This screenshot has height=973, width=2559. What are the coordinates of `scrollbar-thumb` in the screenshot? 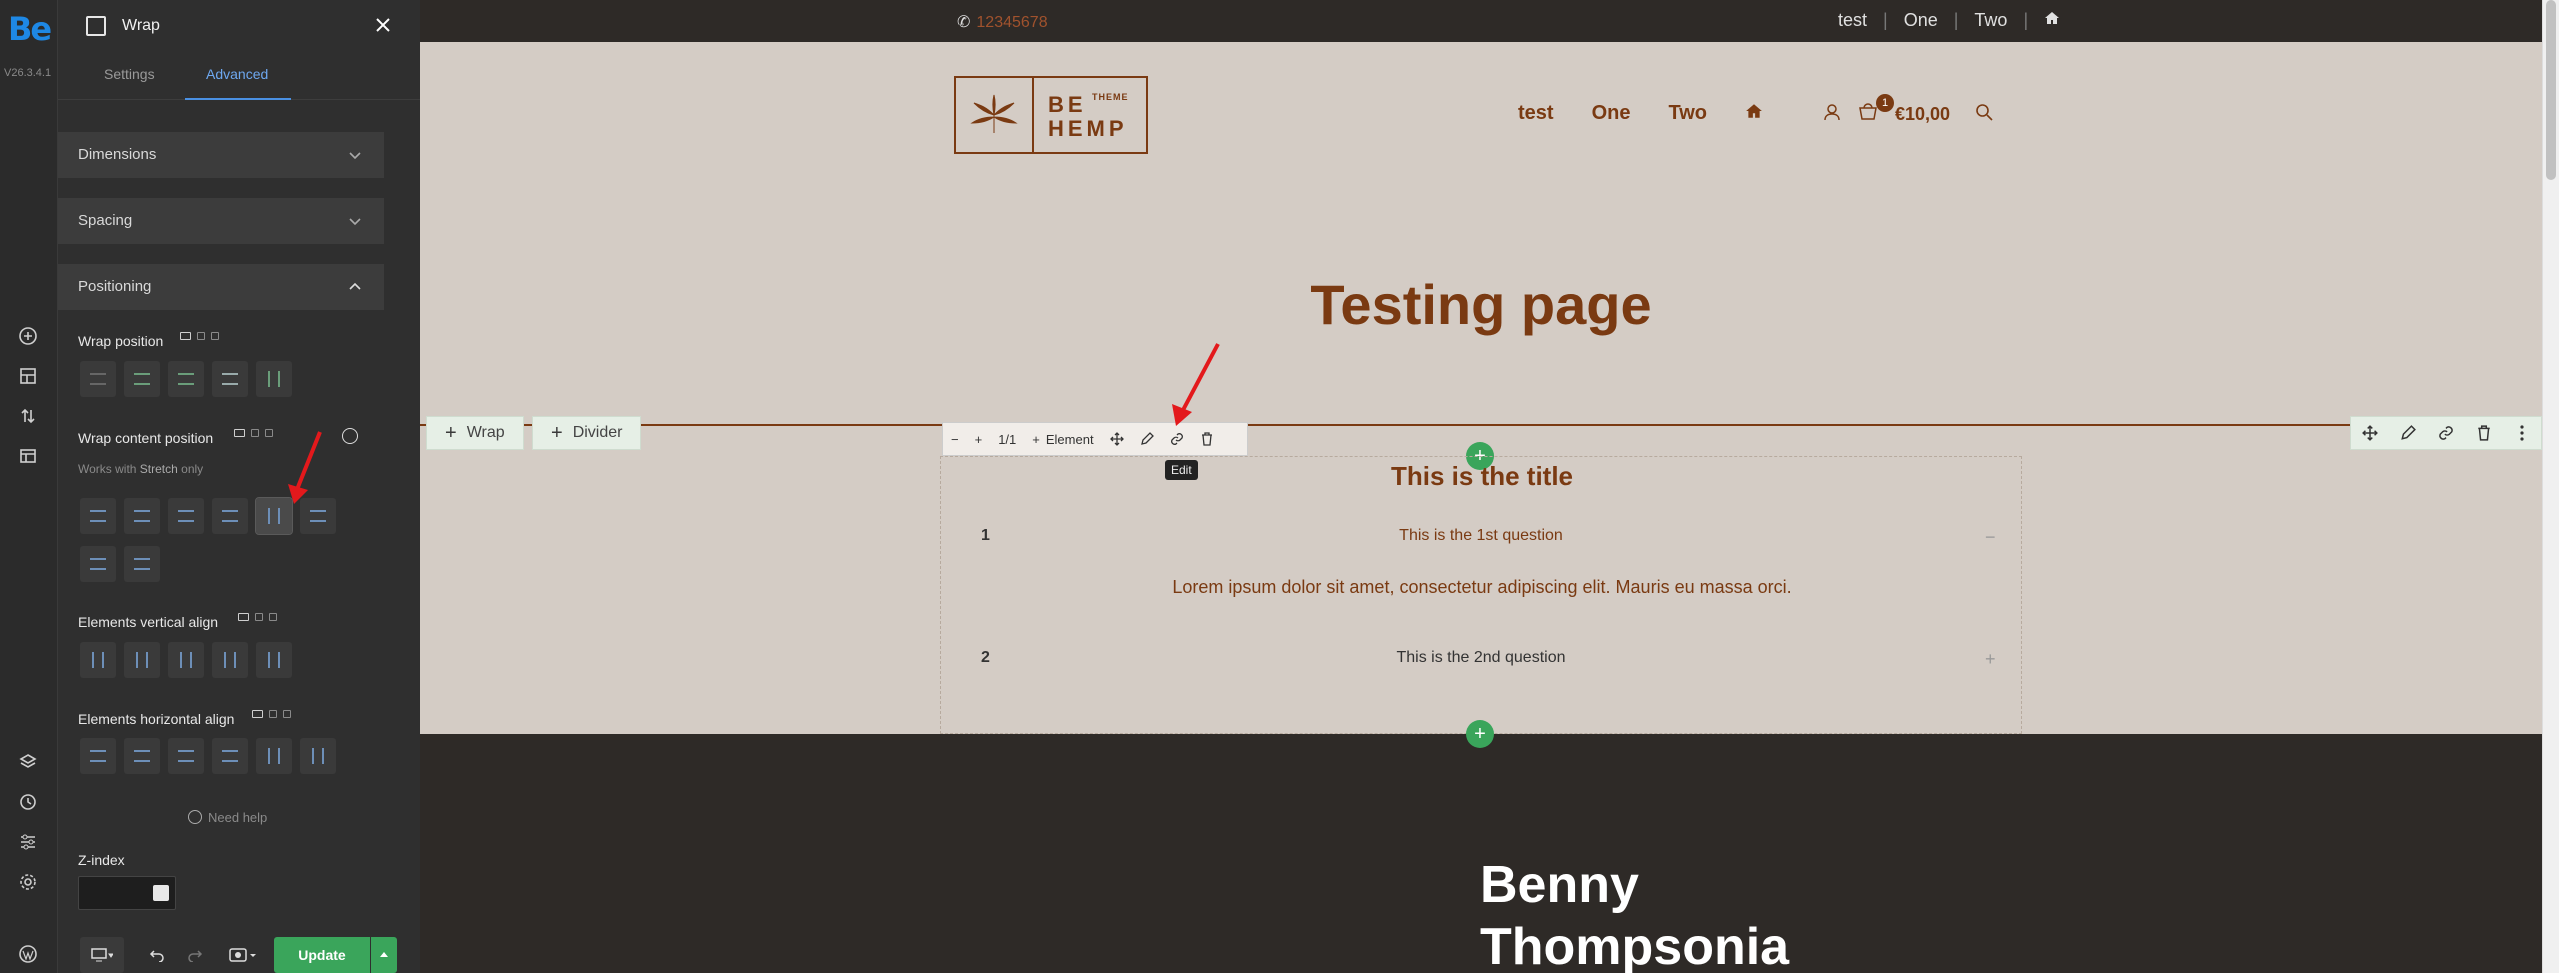 It's located at (2551, 90).